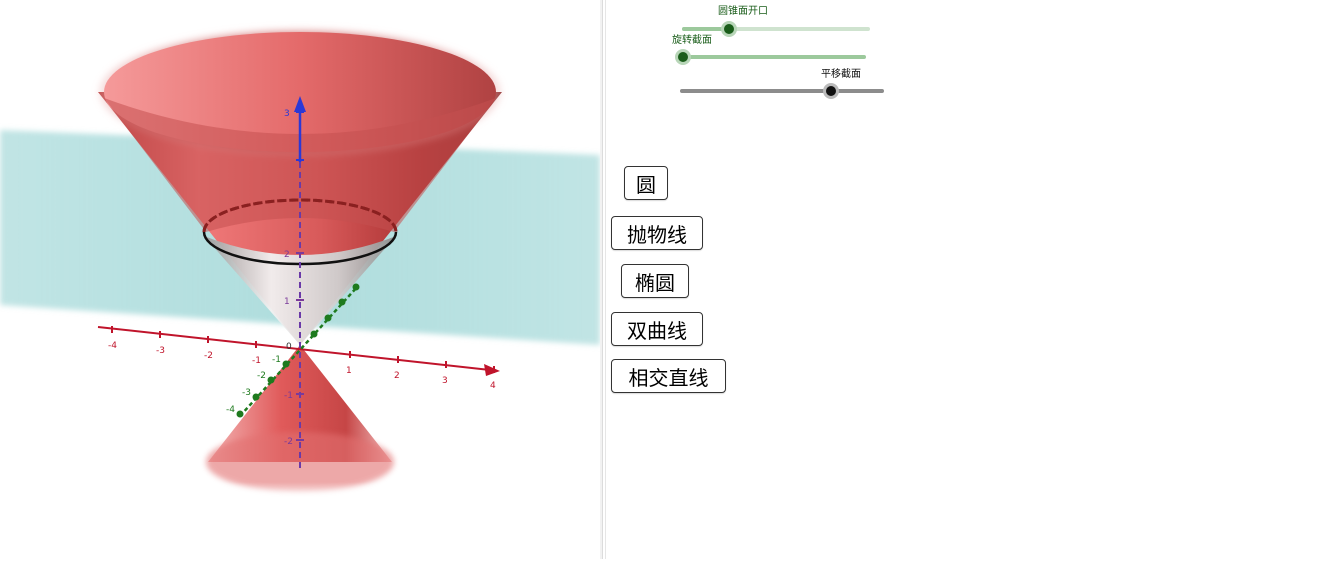 The image size is (1334, 561). Describe the element at coordinates (774, 57) in the screenshot. I see `slider-rotate-section-track` at that location.